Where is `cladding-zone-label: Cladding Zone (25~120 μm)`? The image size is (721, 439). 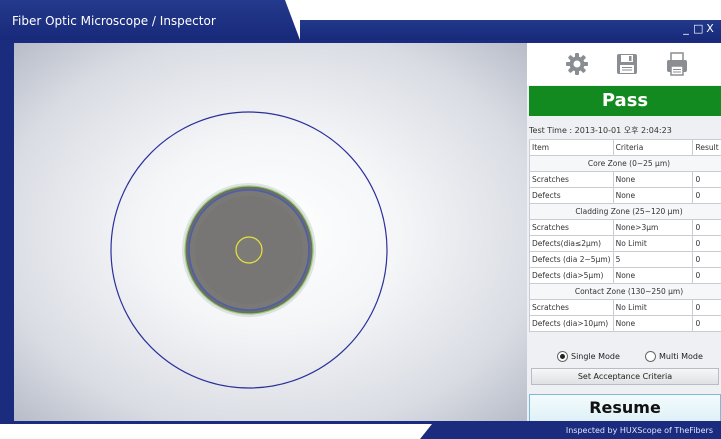
cladding-zone-label: Cladding Zone (25~120 μm) is located at coordinates (625, 211).